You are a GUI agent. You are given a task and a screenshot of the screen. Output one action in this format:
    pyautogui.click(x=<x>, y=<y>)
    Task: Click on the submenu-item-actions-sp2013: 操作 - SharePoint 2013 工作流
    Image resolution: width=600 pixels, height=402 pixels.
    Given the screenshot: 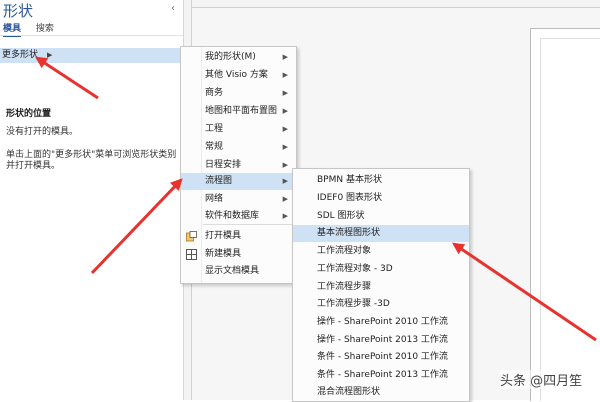 What is the action you would take?
    pyautogui.click(x=381, y=340)
    